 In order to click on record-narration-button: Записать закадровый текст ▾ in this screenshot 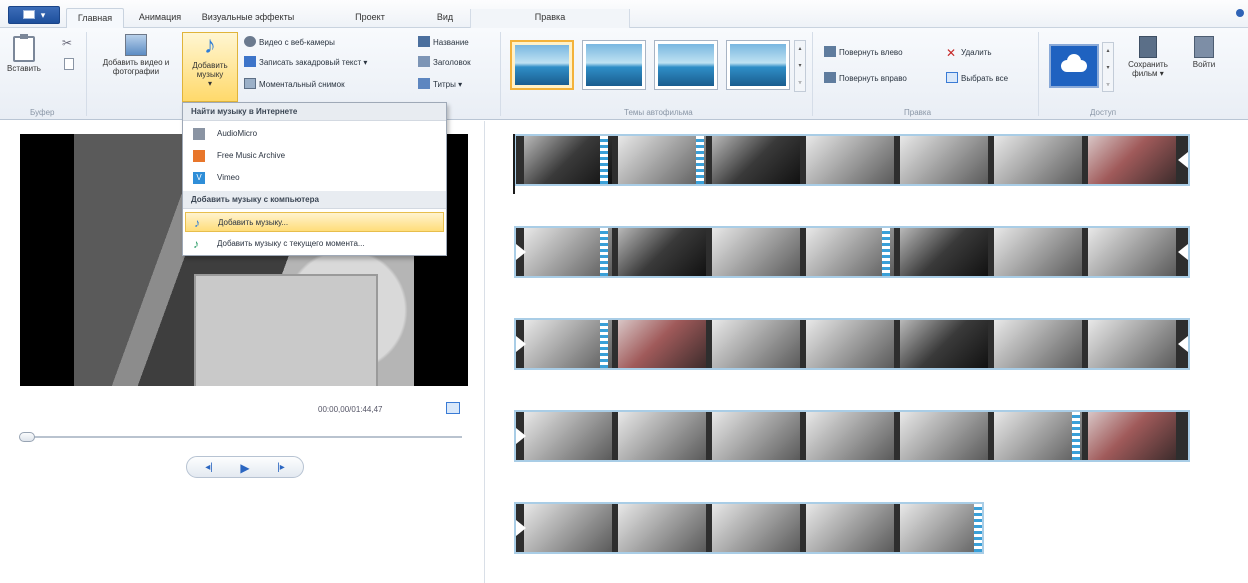, I will do `click(305, 63)`.